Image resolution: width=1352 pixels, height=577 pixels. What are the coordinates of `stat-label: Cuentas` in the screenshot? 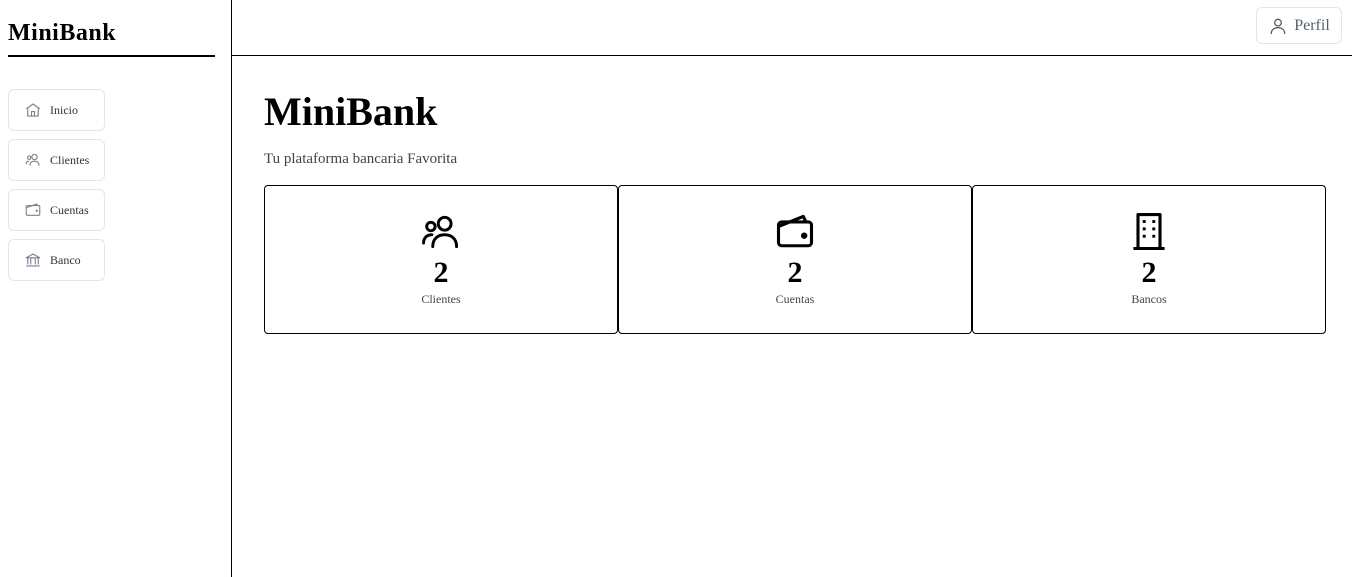 It's located at (795, 299).